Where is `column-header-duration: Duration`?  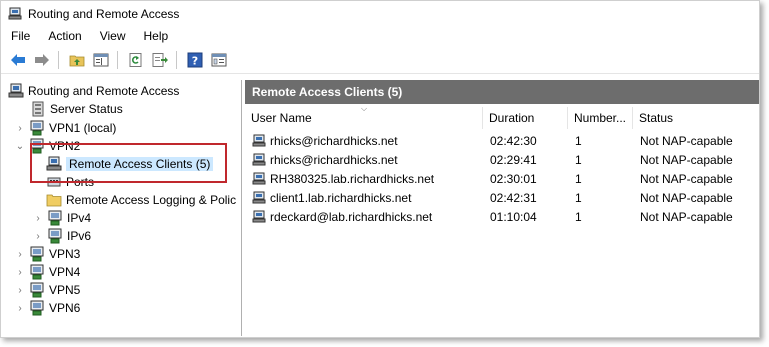
column-header-duration: Duration is located at coordinates (525, 118).